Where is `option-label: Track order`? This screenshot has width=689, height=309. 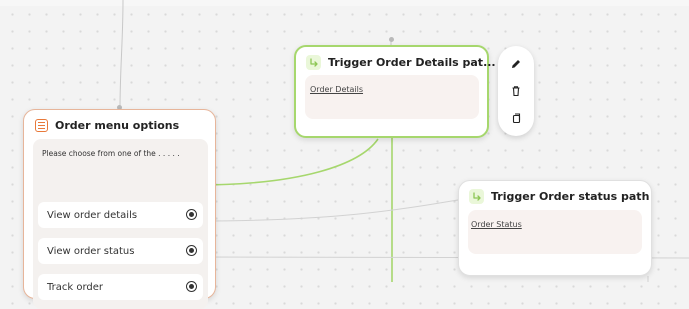
option-label: Track order is located at coordinates (75, 287).